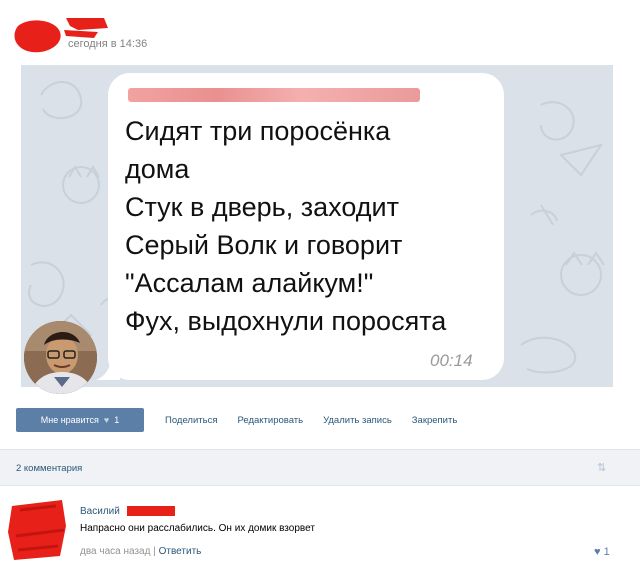  What do you see at coordinates (180, 551) in the screenshot?
I see `reply-link: Ответить` at bounding box center [180, 551].